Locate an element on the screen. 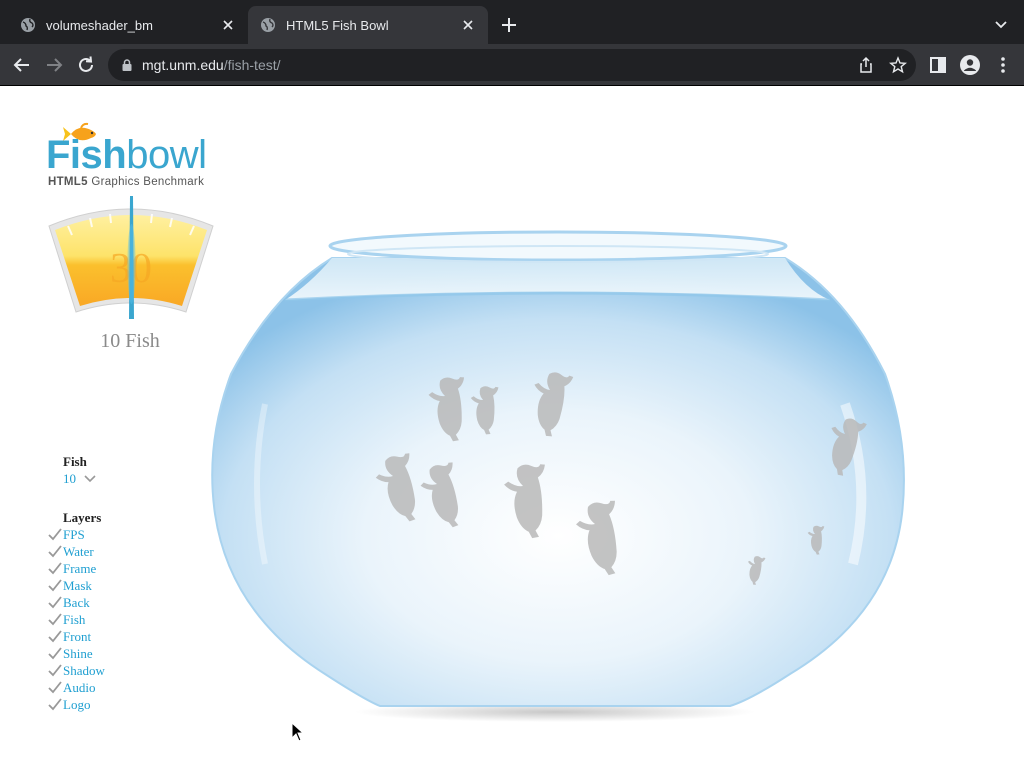 The width and height of the screenshot is (1024, 768). tab-html5-fish-bowl: HTML5 Fish Bowl is located at coordinates (368, 25).